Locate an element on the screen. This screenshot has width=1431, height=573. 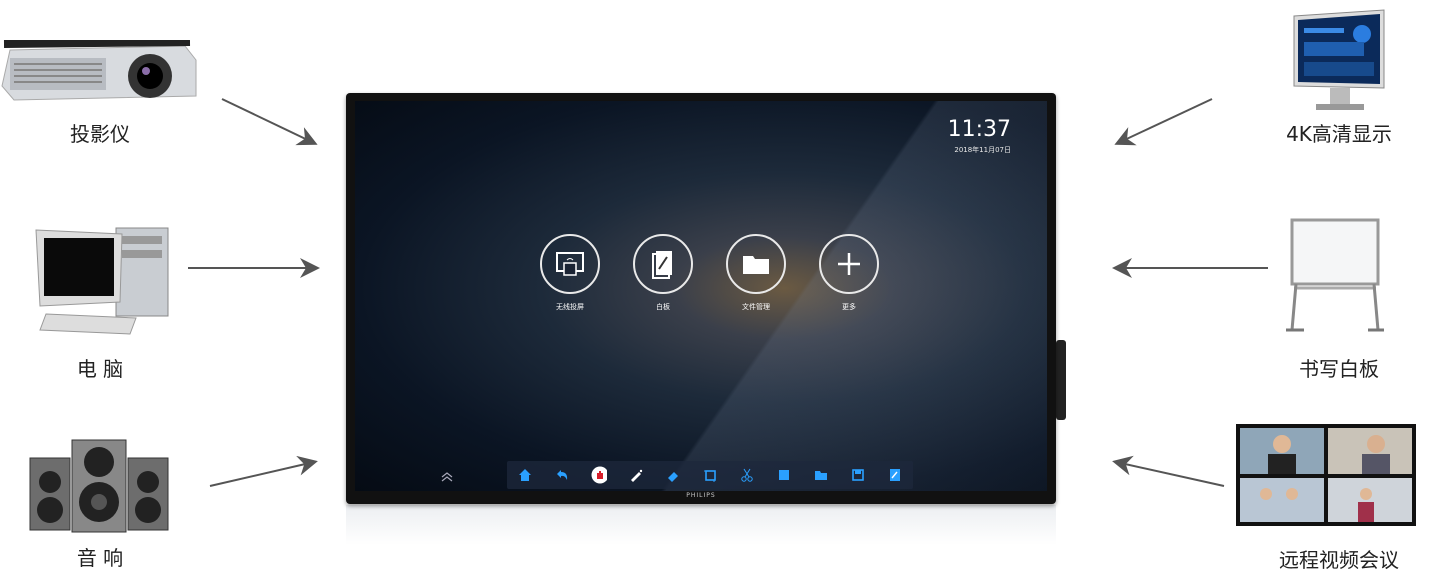
scissors-icon is located at coordinates (747, 475).